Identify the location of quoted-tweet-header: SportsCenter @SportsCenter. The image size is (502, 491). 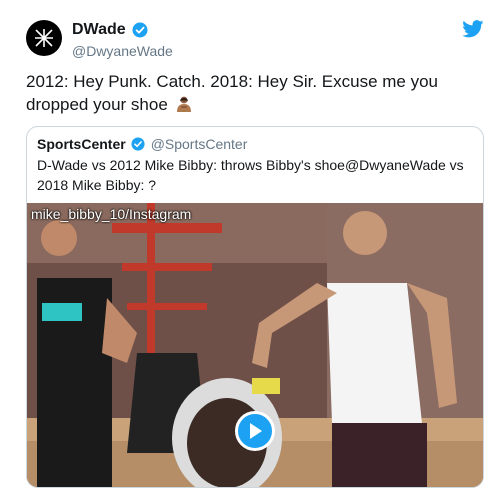
(142, 144).